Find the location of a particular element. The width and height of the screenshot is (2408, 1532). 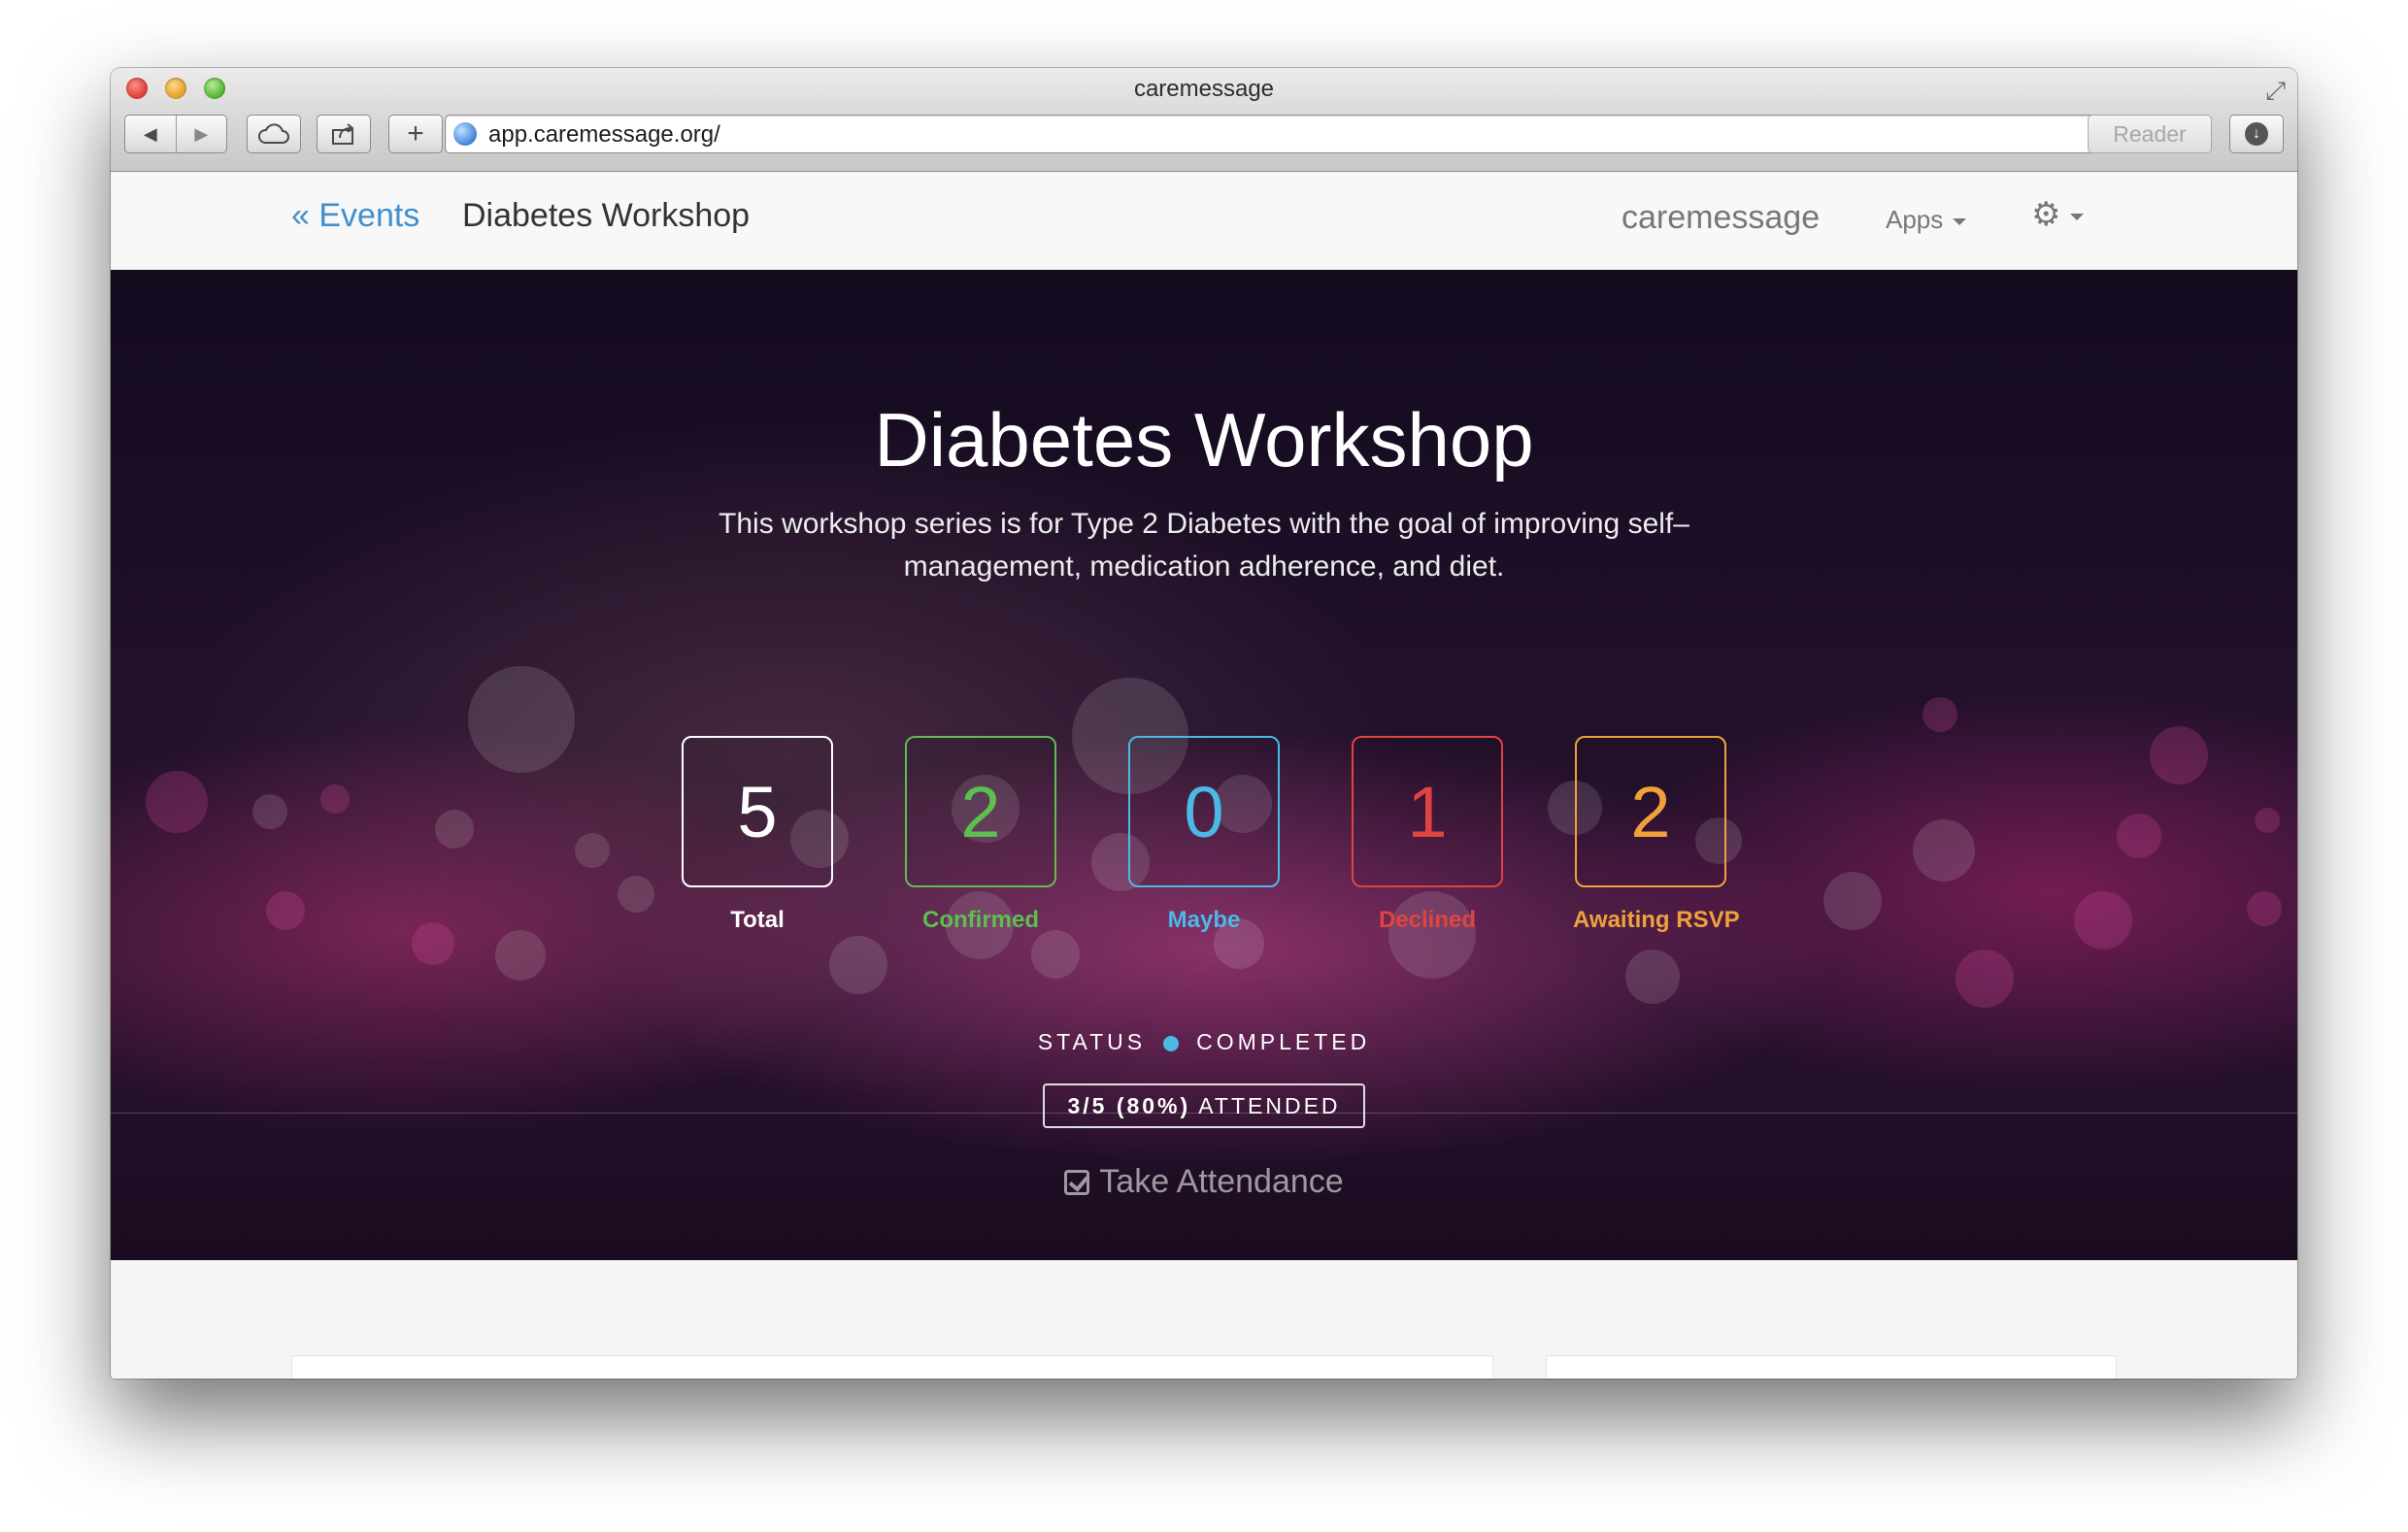

globe-icon is located at coordinates (465, 134).